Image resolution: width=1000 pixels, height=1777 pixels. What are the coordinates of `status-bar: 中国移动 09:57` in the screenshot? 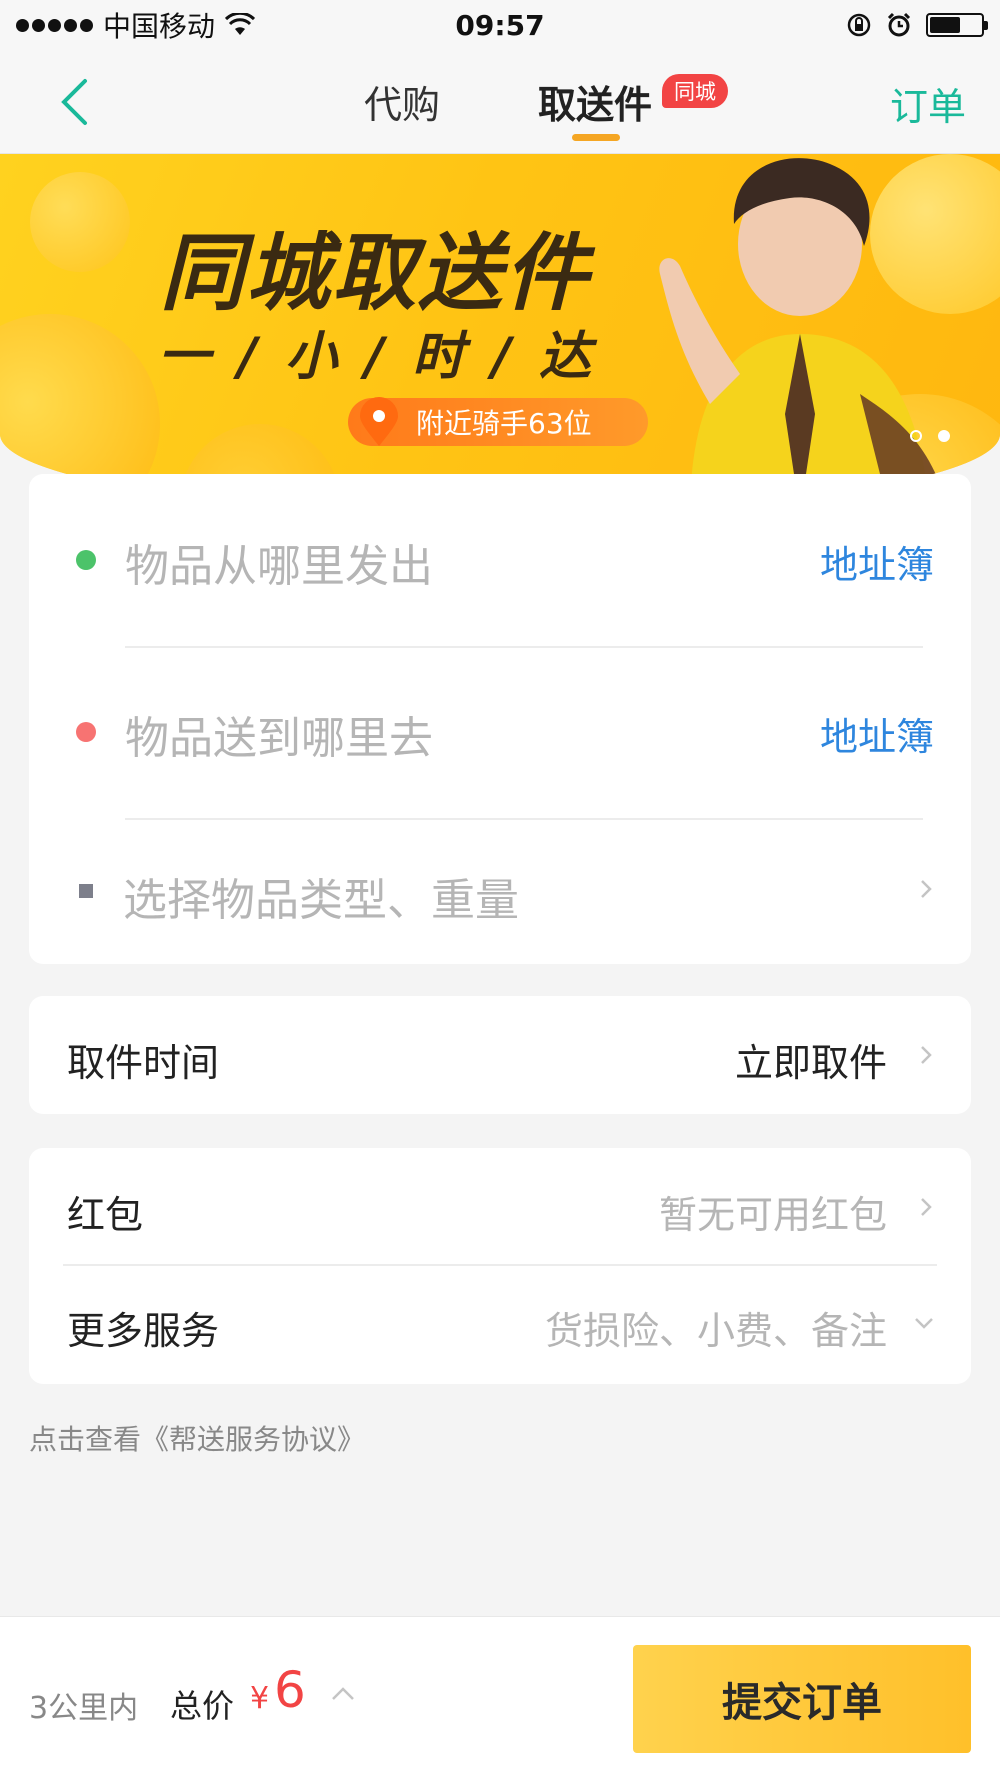 It's located at (500, 25).